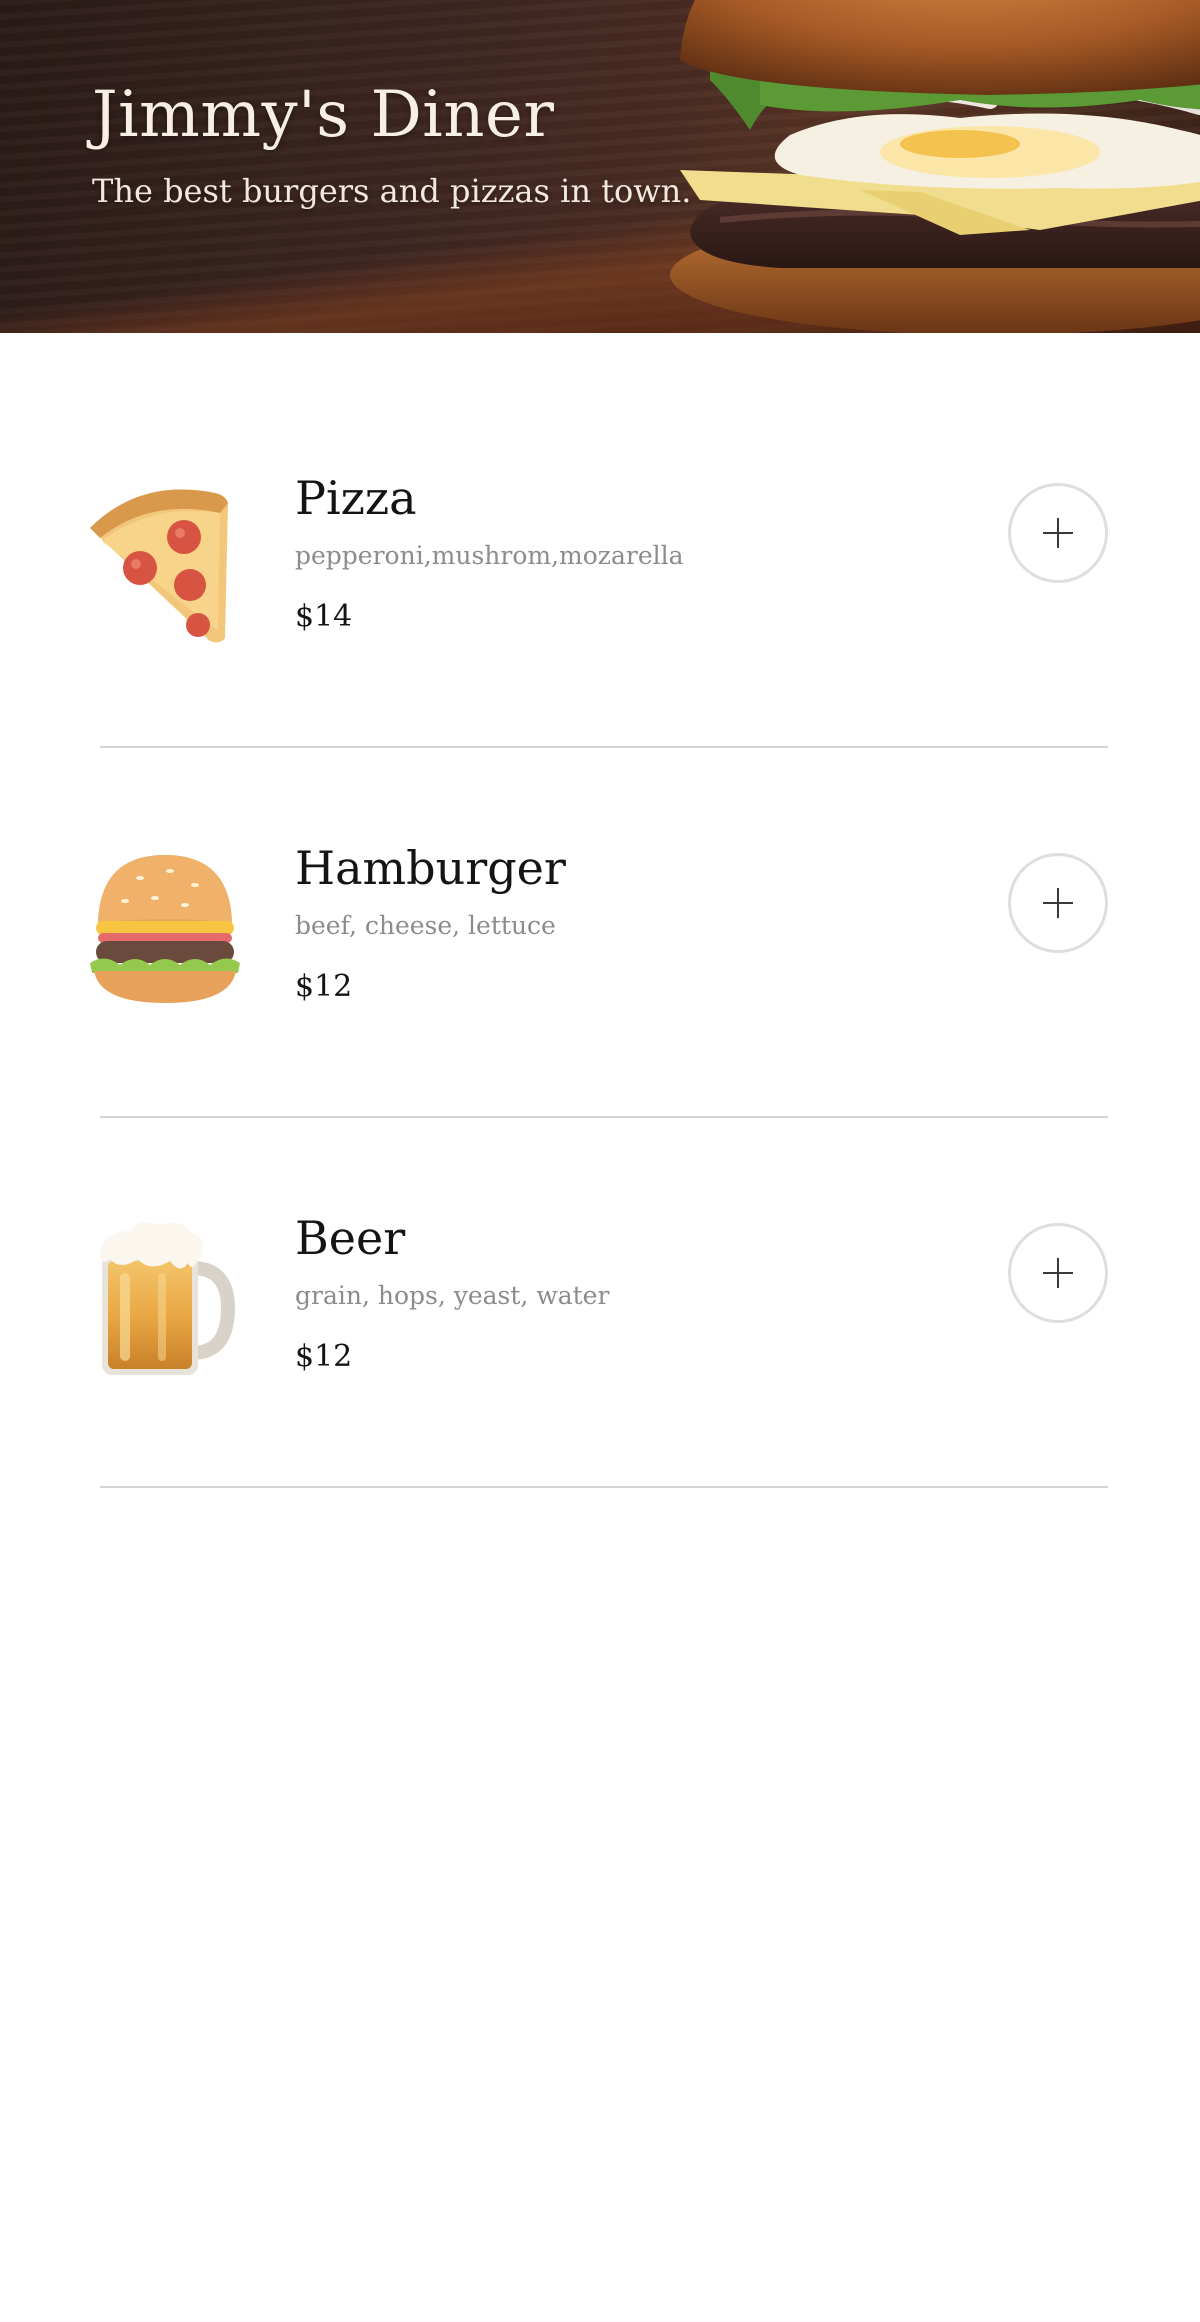  I want to click on menu-item-ingredients: grain, hops, yeast, water, so click(452, 1295).